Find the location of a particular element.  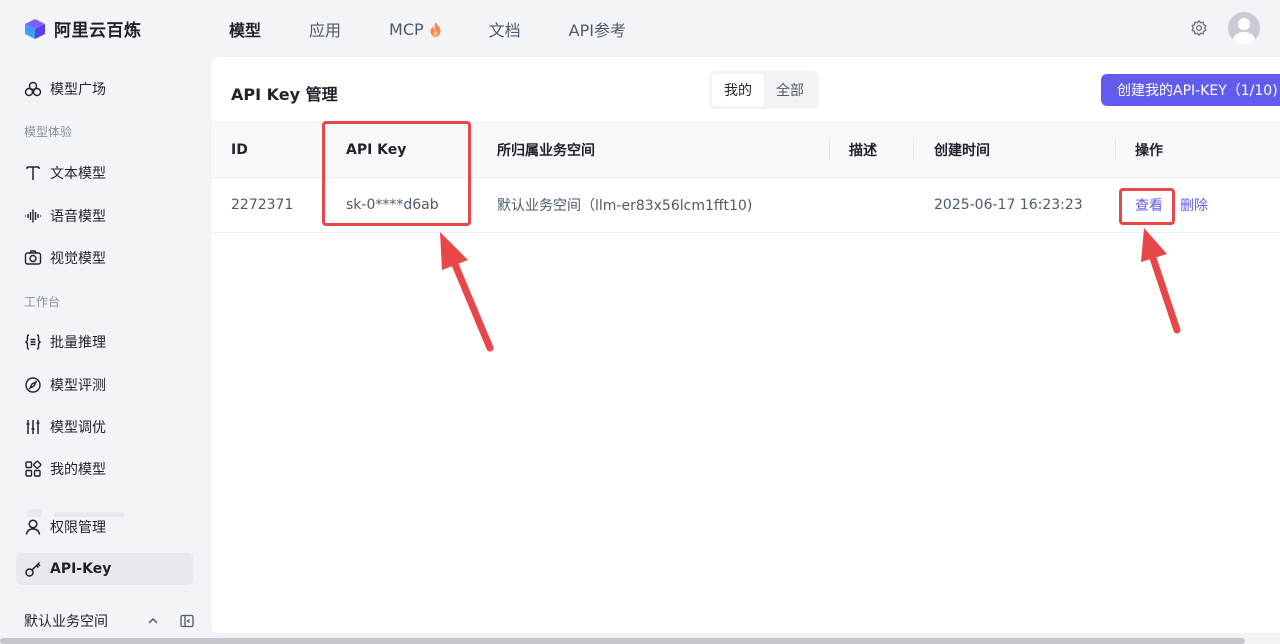

sidebar-item-model-square: 模型广场 is located at coordinates (104, 89).